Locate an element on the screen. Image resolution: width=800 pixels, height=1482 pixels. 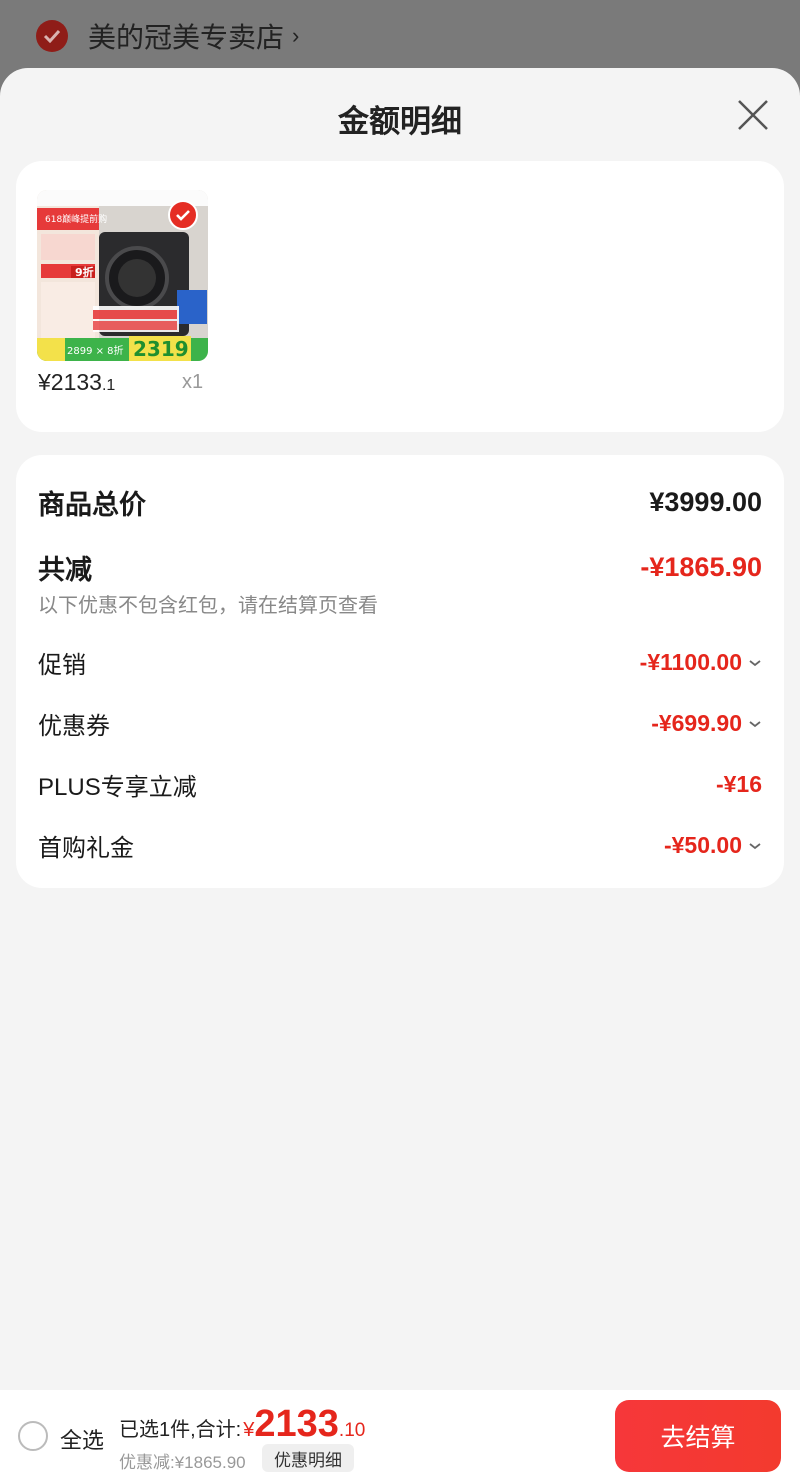
coupon-label: 优惠券 is located at coordinates (74, 726).